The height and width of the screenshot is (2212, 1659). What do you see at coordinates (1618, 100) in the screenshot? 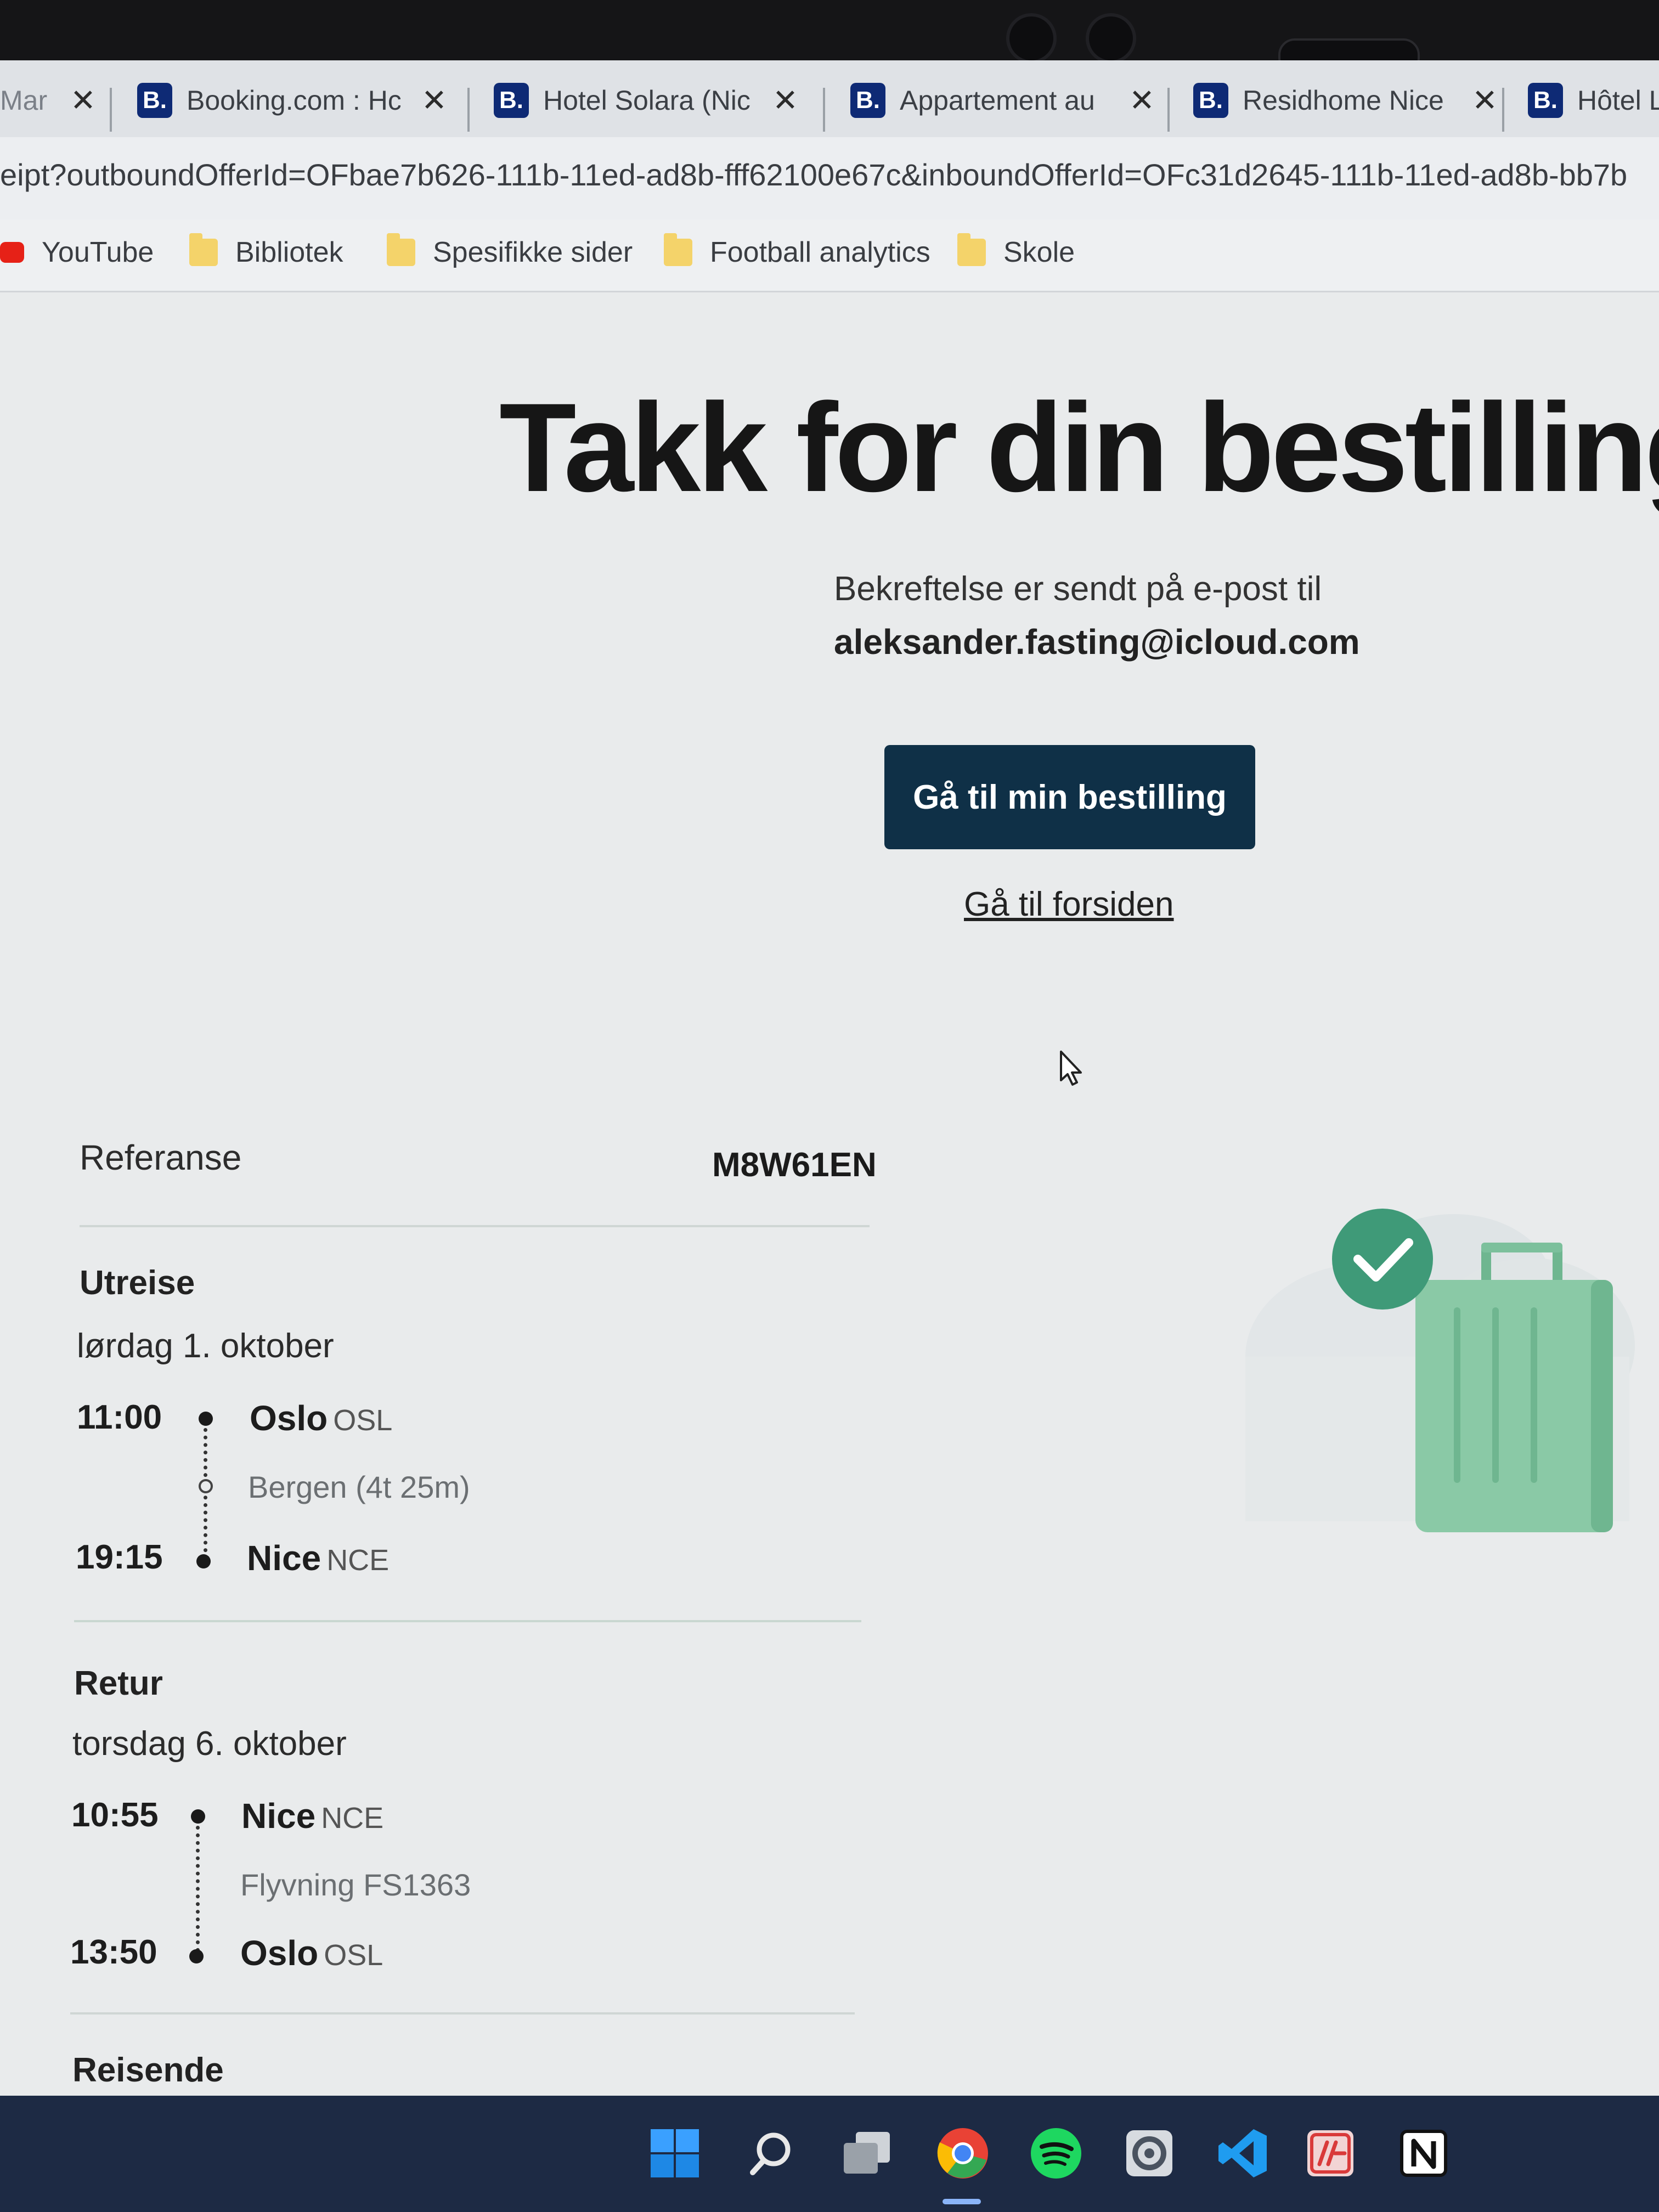
I see `tab-title: Hôtel Le` at bounding box center [1618, 100].